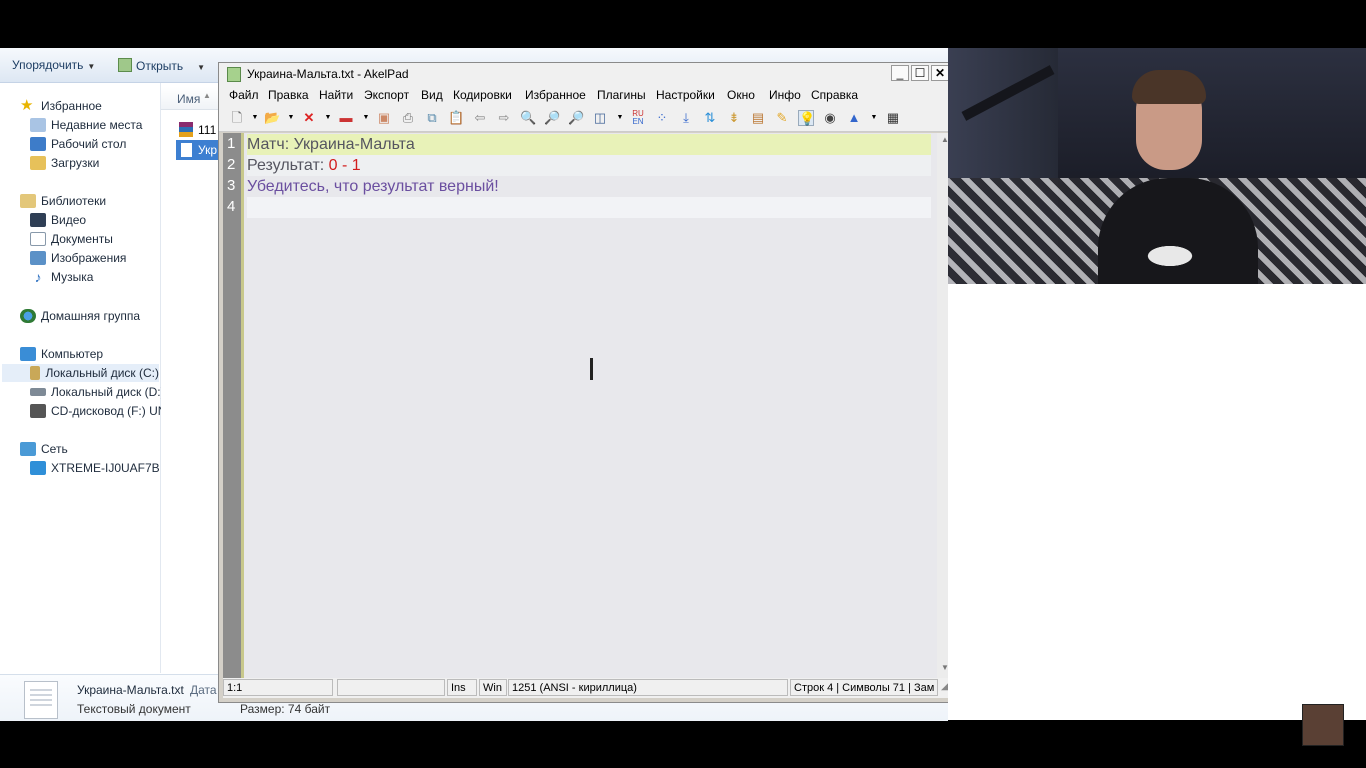  Describe the element at coordinates (408, 118) in the screenshot. I see `print-icon: ⎙` at that location.